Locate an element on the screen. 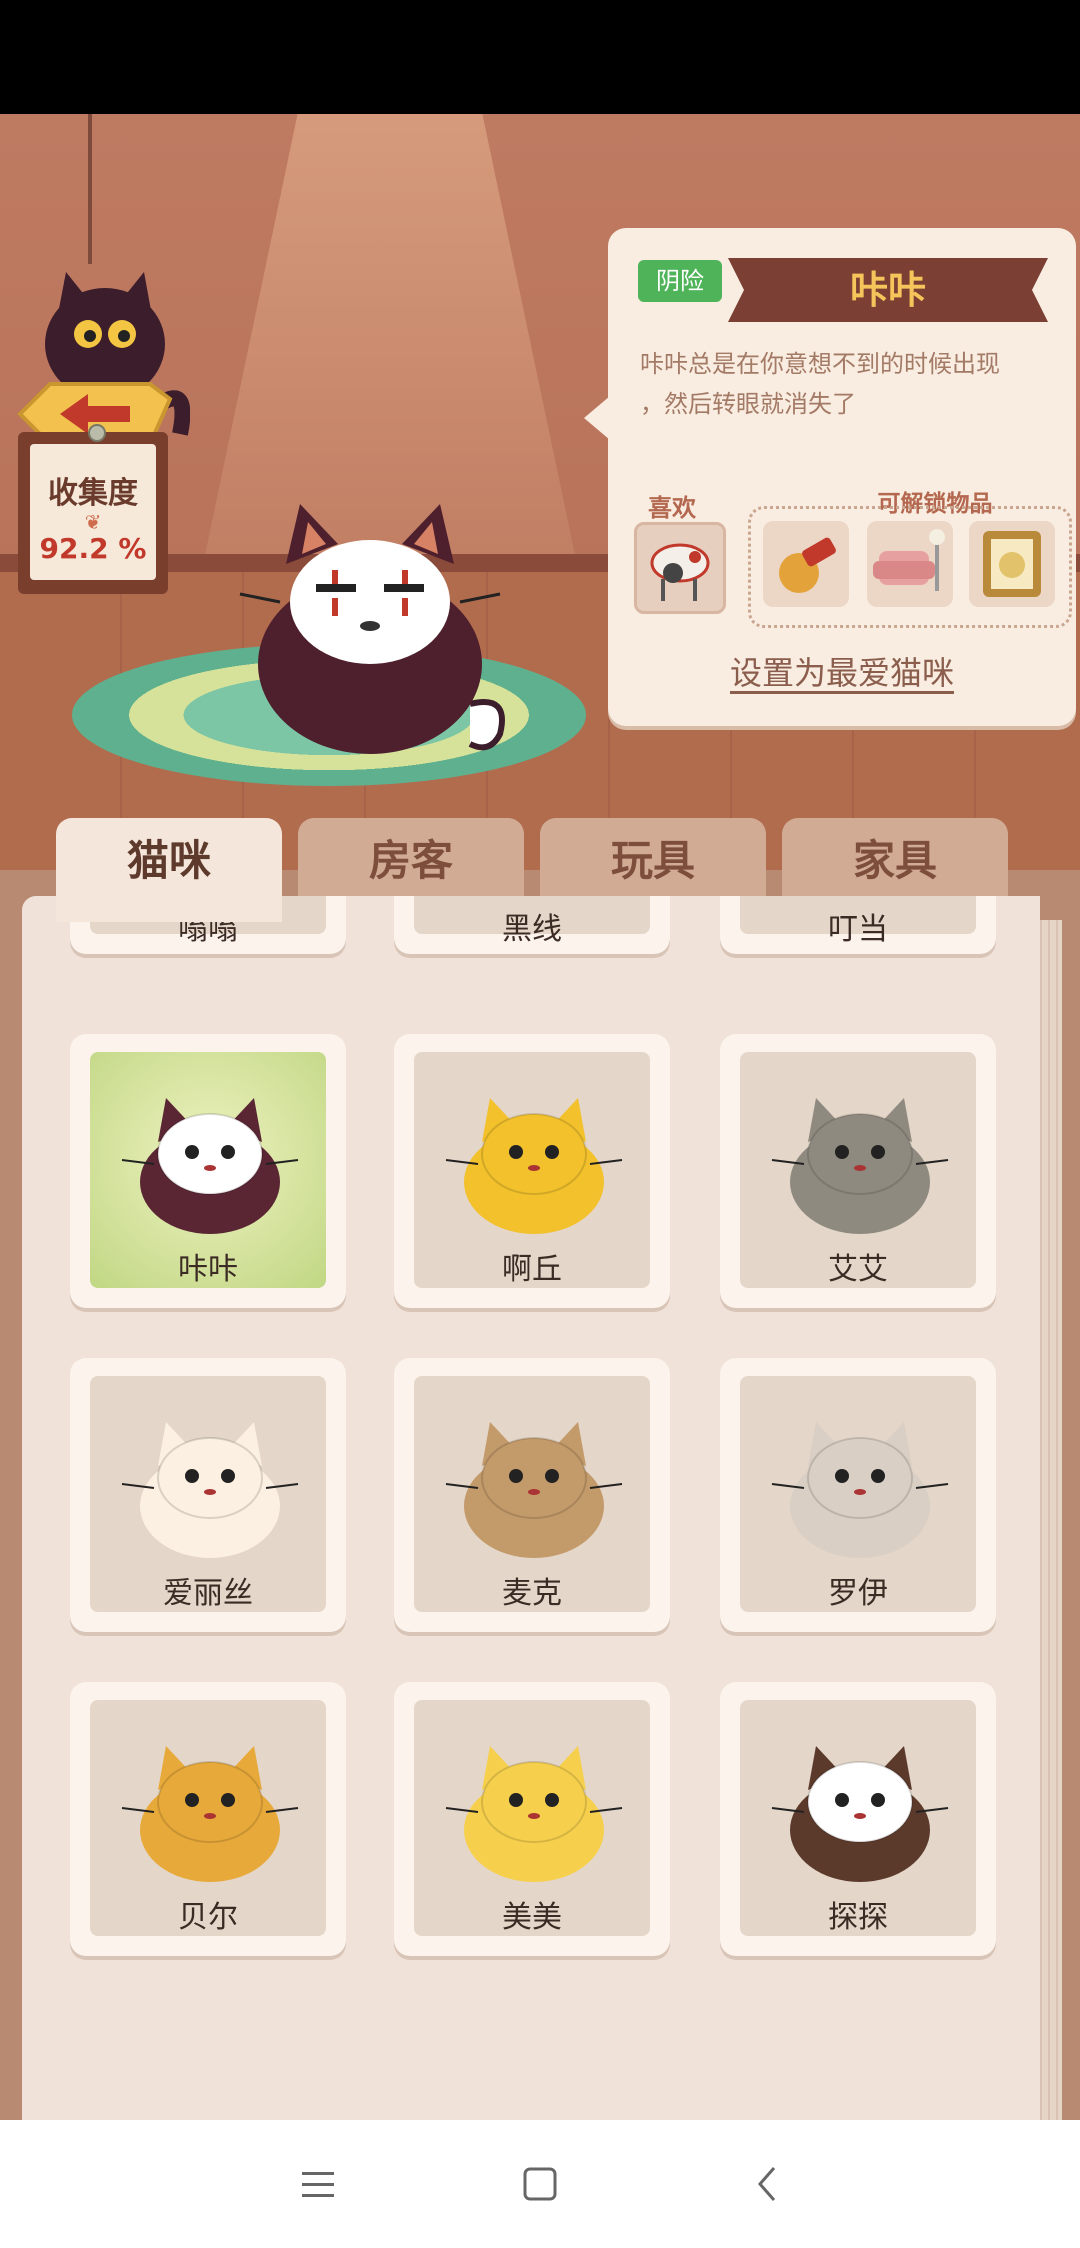 The width and height of the screenshot is (1080, 2248). cat-card-partial: 黑线 is located at coordinates (532, 925).